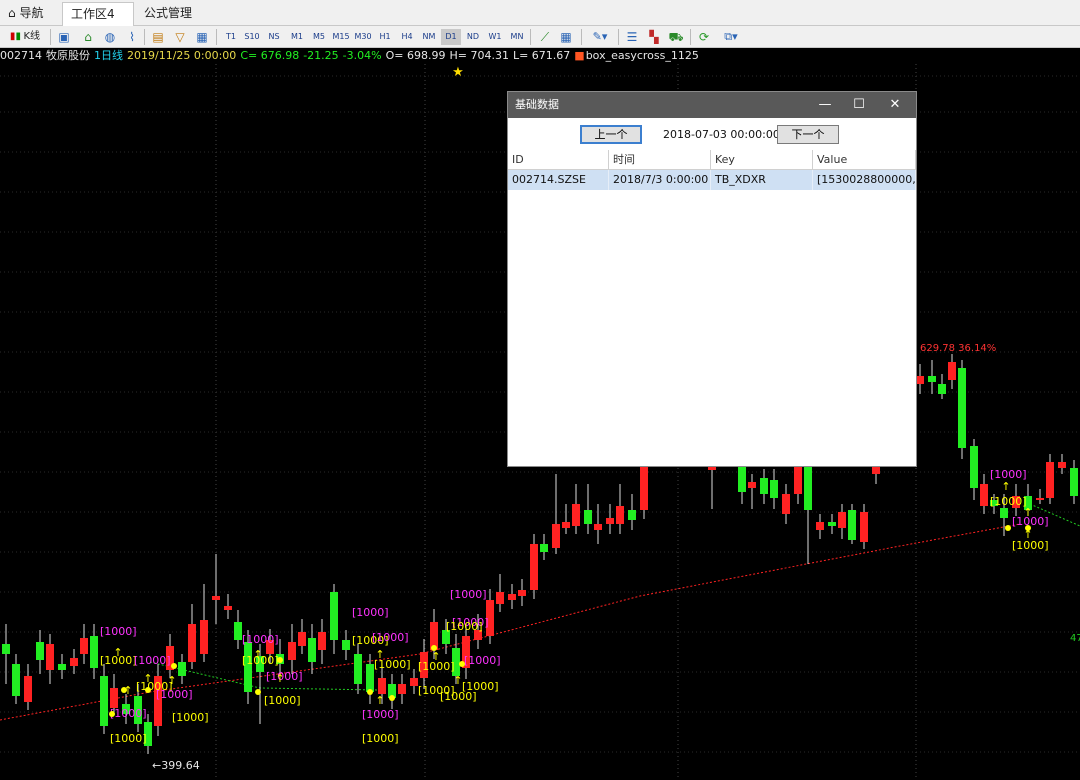 The height and width of the screenshot is (780, 1080). I want to click on period-ND: ND, so click(473, 37).